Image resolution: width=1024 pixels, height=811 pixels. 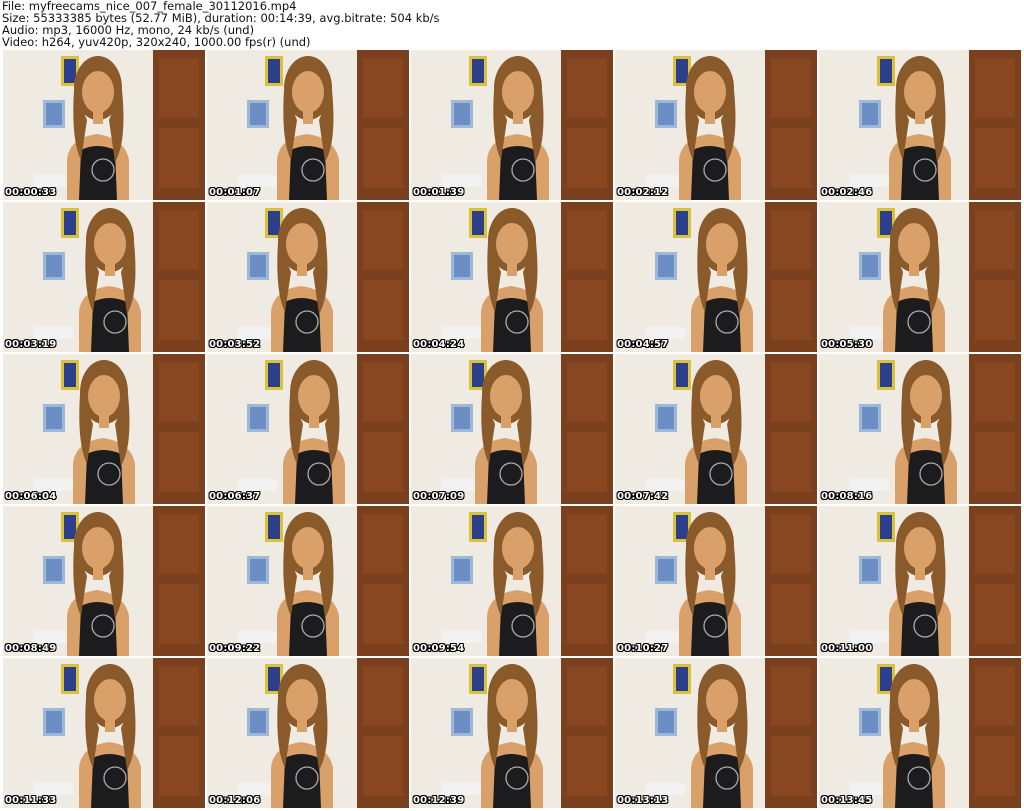 I want to click on thumbnail-timestamp: 00:11:33, so click(x=31, y=800).